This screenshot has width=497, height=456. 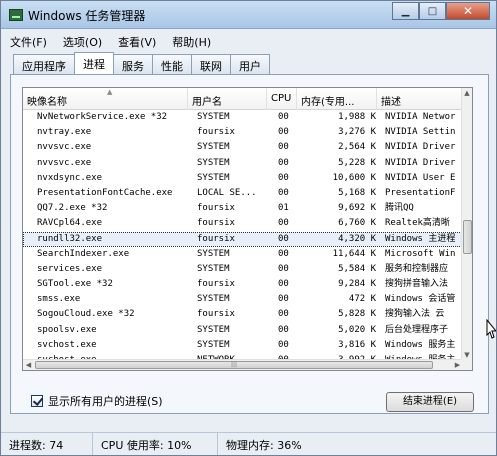 What do you see at coordinates (243, 163) in the screenshot?
I see `table-row: nvvsvc.exe SYSTEM 00 5,228 K NVIDIA Driver` at bounding box center [243, 163].